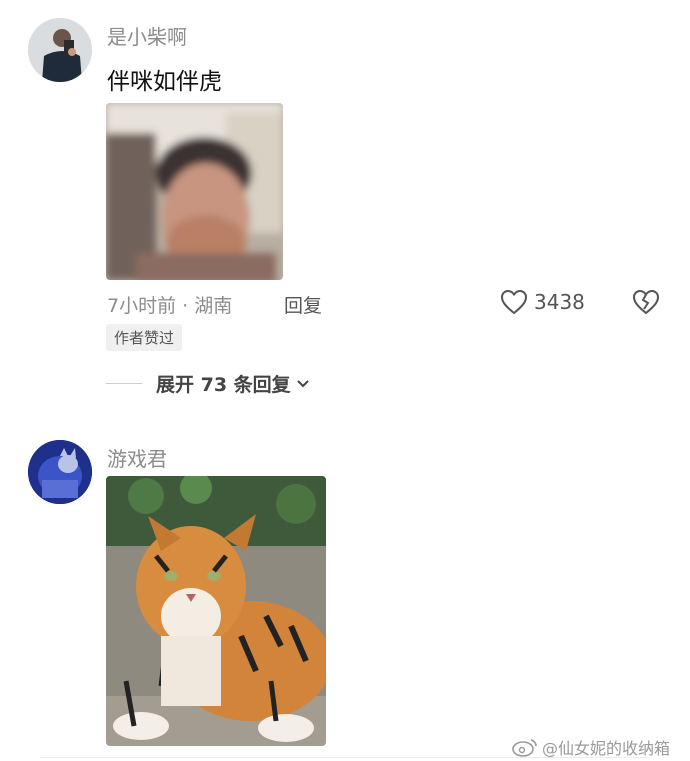 This screenshot has height=761, width=690. What do you see at coordinates (559, 302) in the screenshot?
I see `like-count: 3438` at bounding box center [559, 302].